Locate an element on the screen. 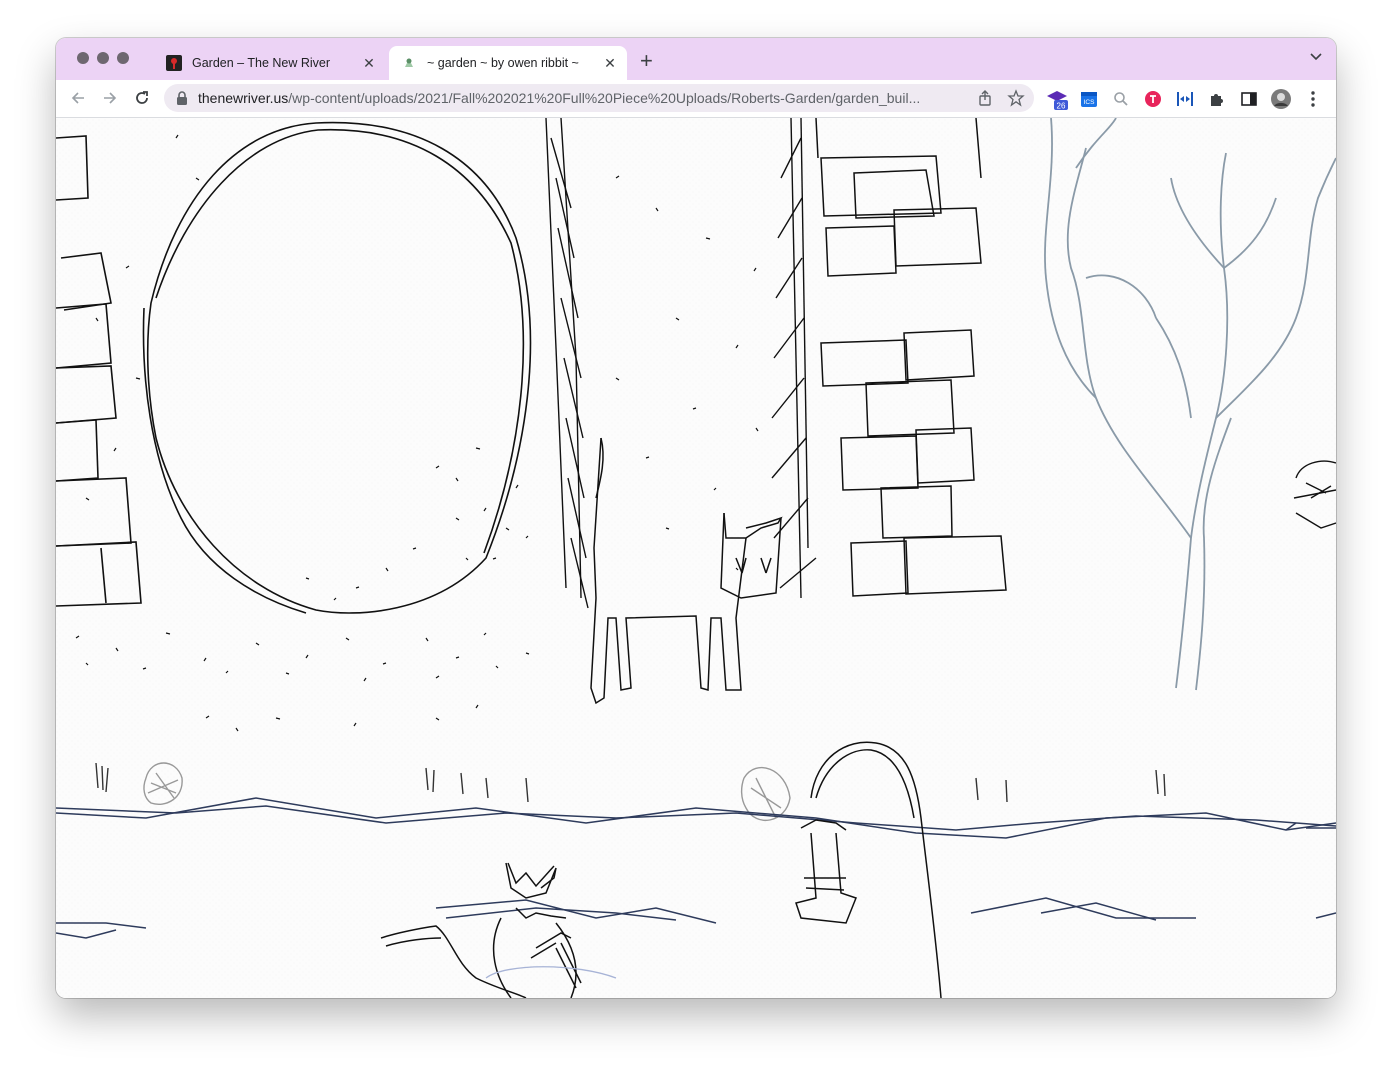 The height and width of the screenshot is (1072, 1392). tab-title: Garden – The New River is located at coordinates (261, 63).